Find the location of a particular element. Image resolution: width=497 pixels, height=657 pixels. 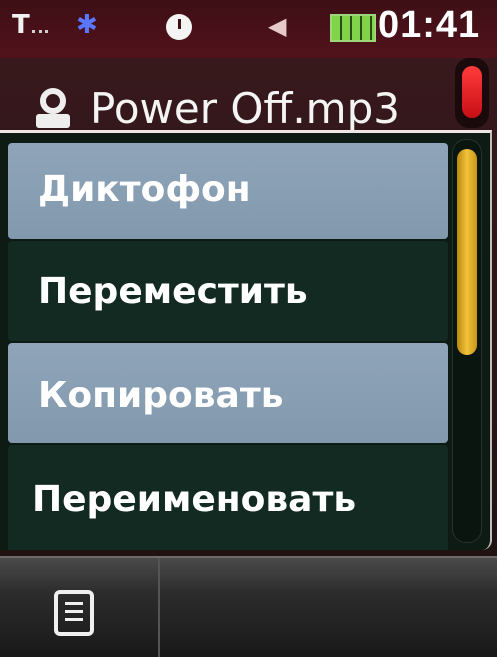

alarm-clock-icon is located at coordinates (179, 27).